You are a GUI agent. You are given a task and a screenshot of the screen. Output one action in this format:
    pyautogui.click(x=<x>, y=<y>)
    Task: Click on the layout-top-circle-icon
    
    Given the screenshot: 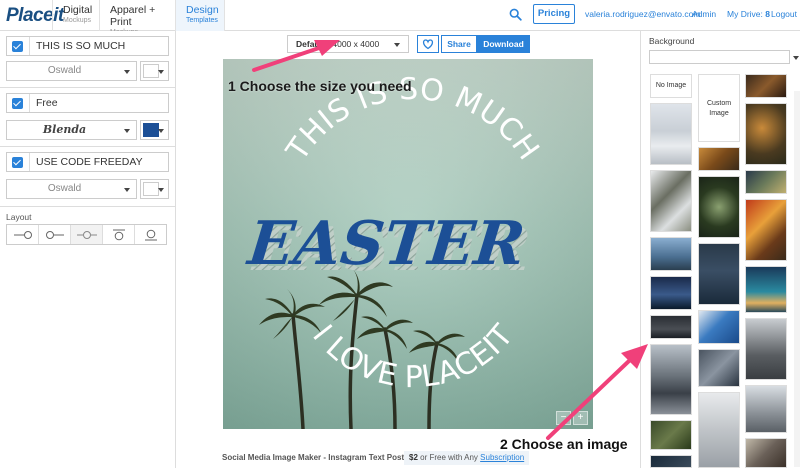 What is the action you would take?
    pyautogui.click(x=119, y=235)
    